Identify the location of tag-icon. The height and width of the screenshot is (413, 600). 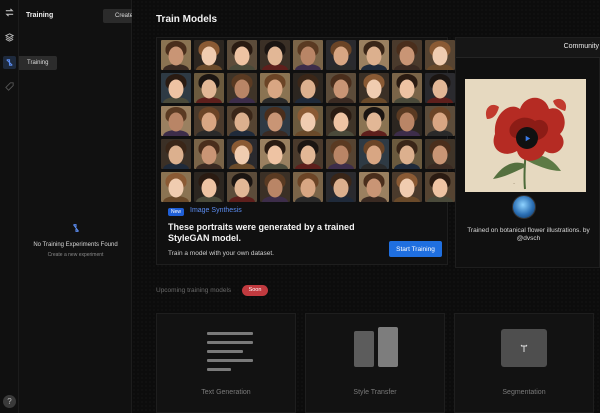
(9, 86).